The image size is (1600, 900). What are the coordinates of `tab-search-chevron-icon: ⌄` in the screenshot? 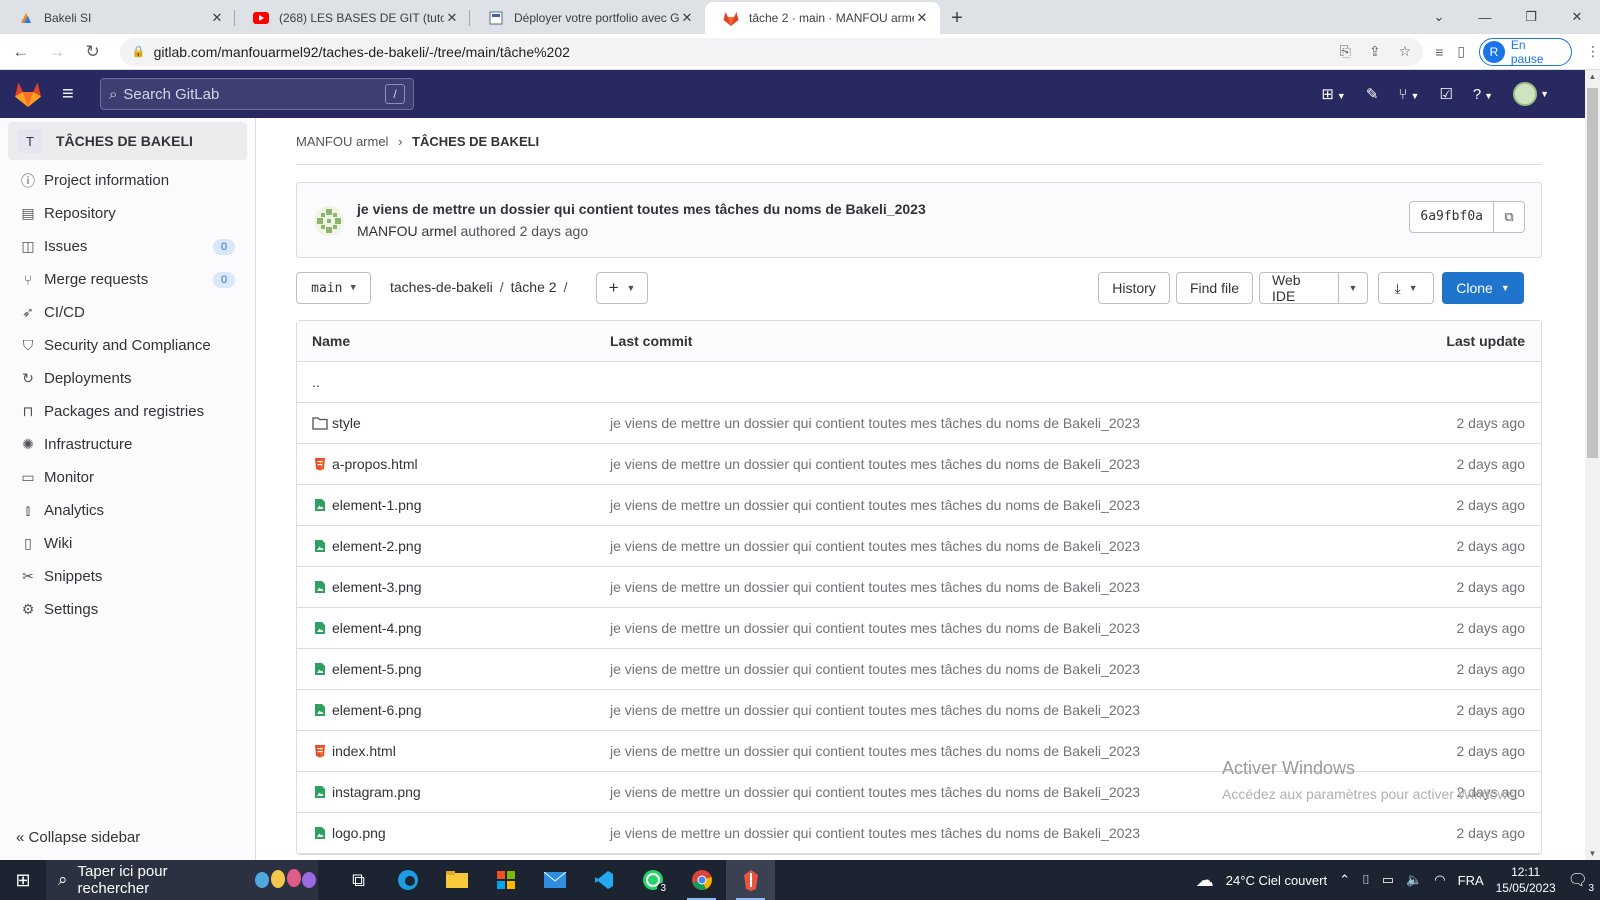 It's located at (1439, 17).